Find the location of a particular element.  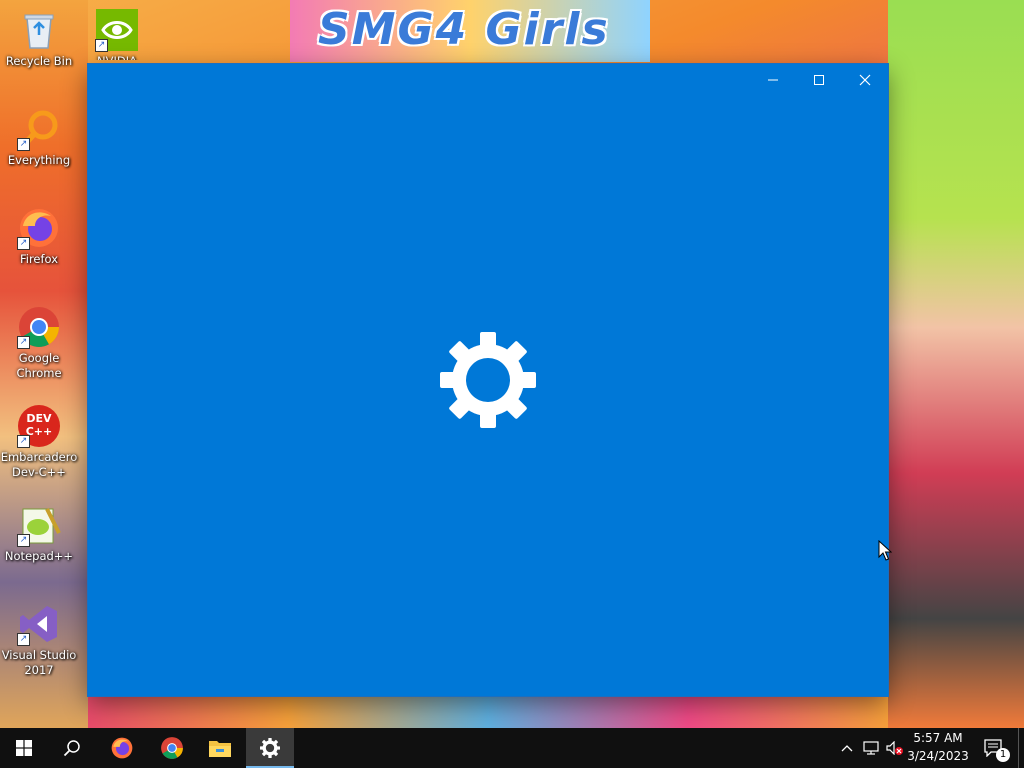

folder-icon is located at coordinates (220, 749).